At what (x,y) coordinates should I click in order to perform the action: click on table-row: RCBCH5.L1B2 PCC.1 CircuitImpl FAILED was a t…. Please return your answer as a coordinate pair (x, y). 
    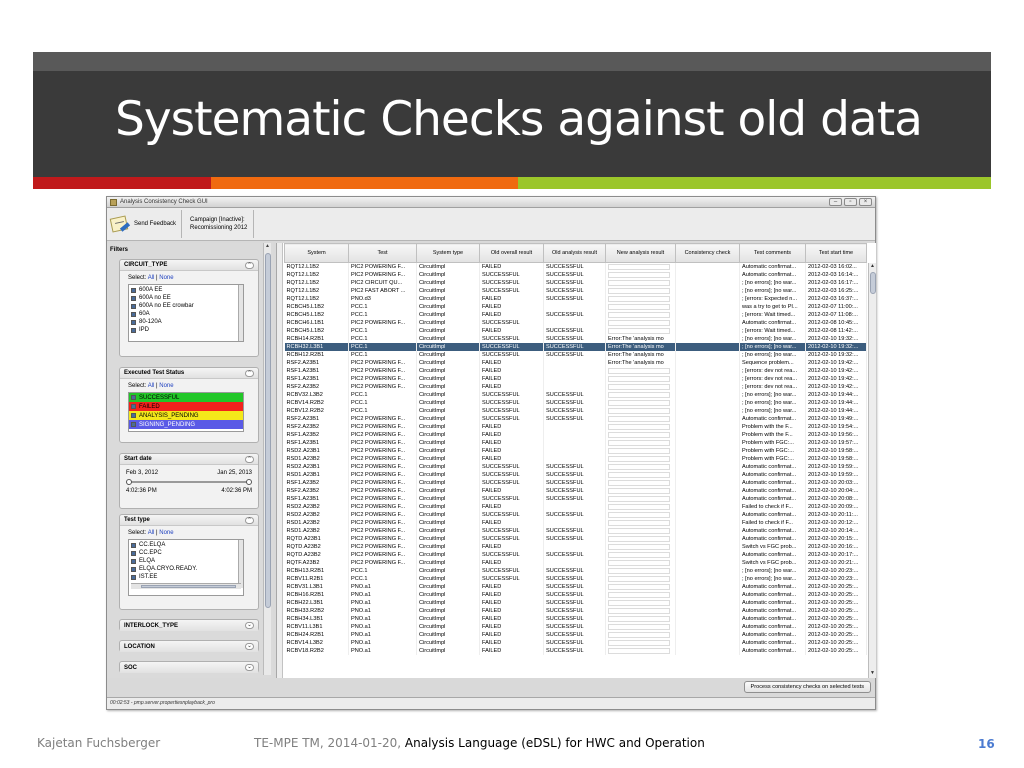
    Looking at the image, I should click on (575, 307).